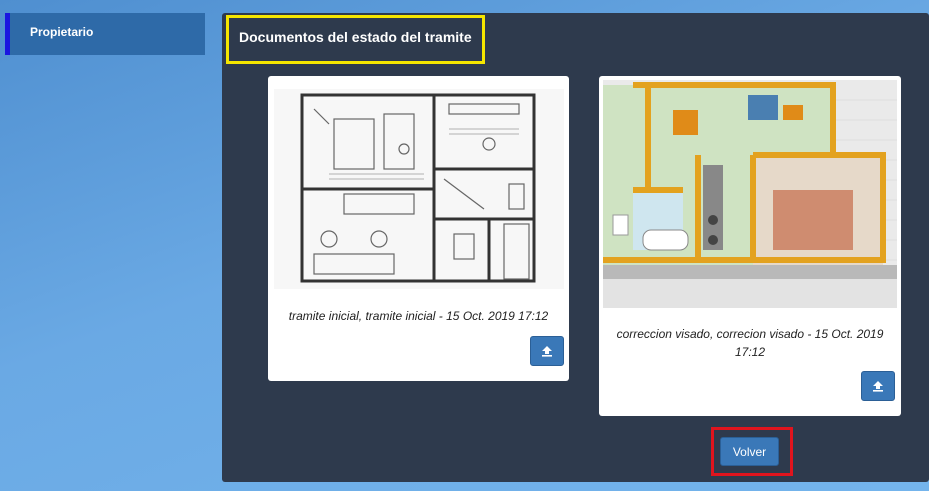  I want to click on floor-plan-bw-image, so click(419, 189).